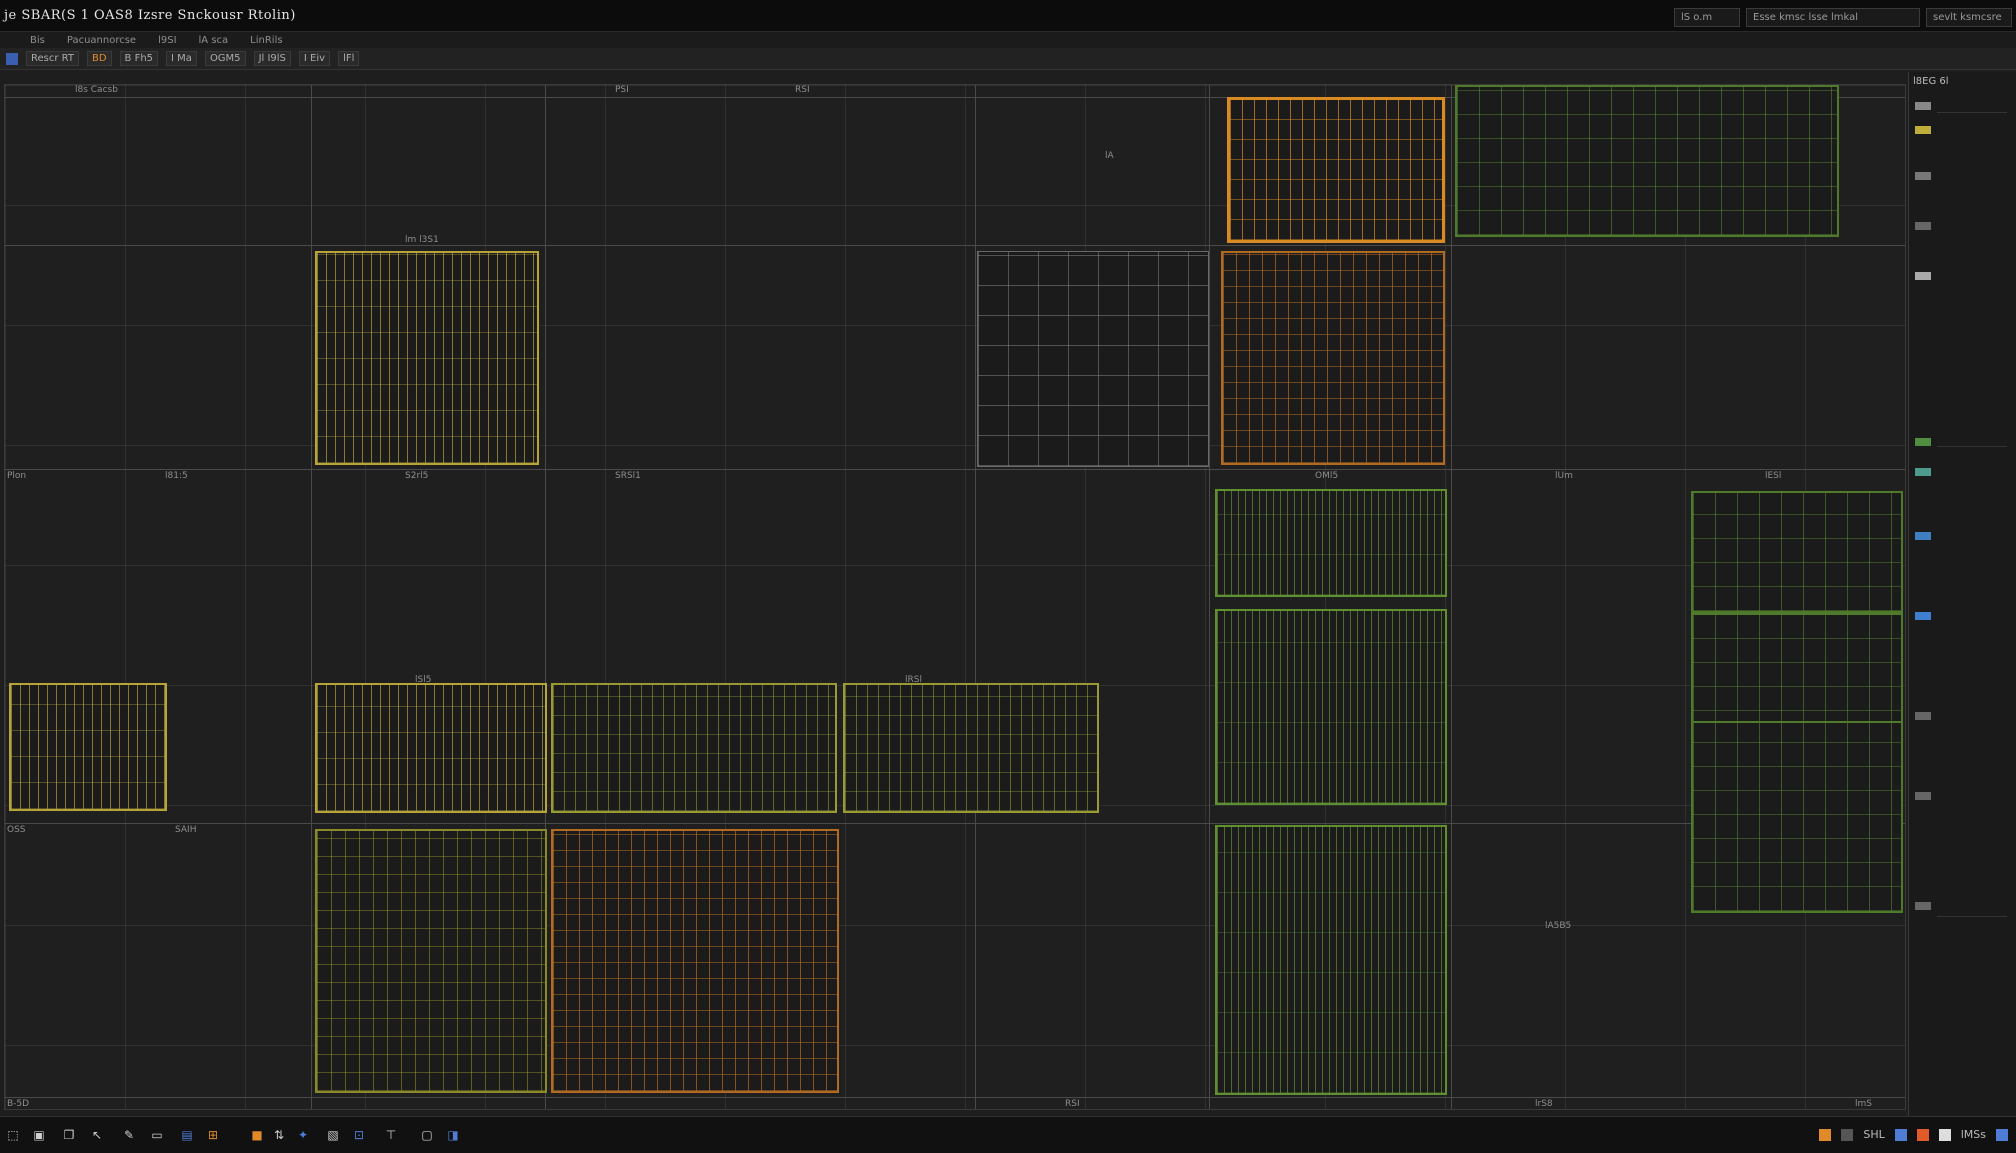 Image resolution: width=2016 pixels, height=1153 pixels. What do you see at coordinates (13, 1135) in the screenshot?
I see `select-tool-icon: ⬚` at bounding box center [13, 1135].